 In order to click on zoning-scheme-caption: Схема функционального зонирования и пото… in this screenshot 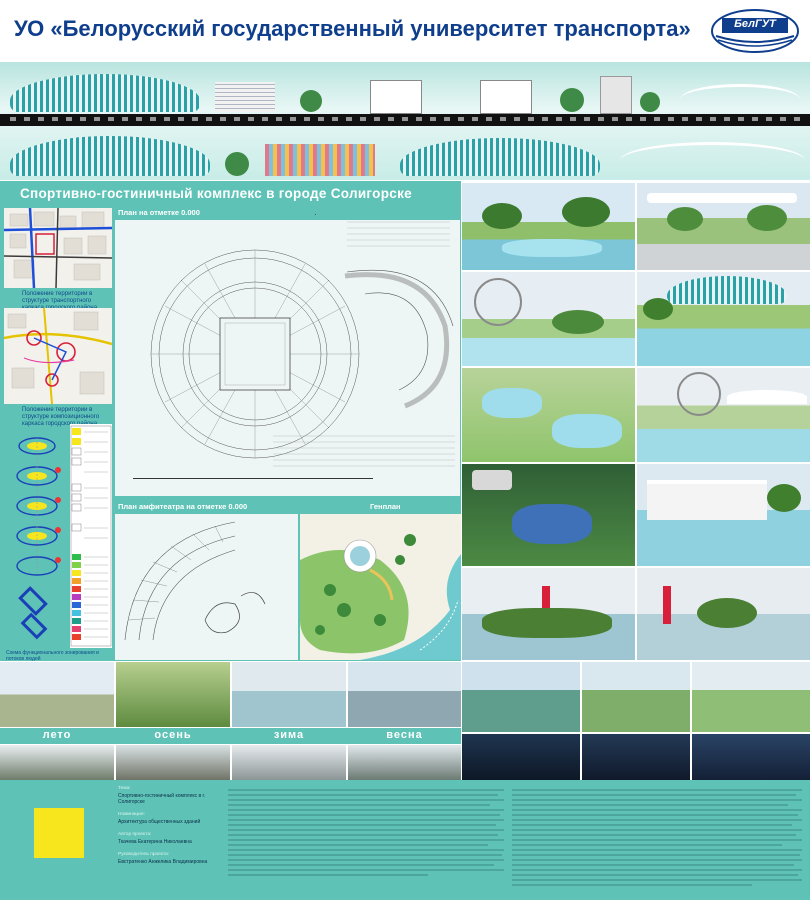, I will do `click(52, 656)`.